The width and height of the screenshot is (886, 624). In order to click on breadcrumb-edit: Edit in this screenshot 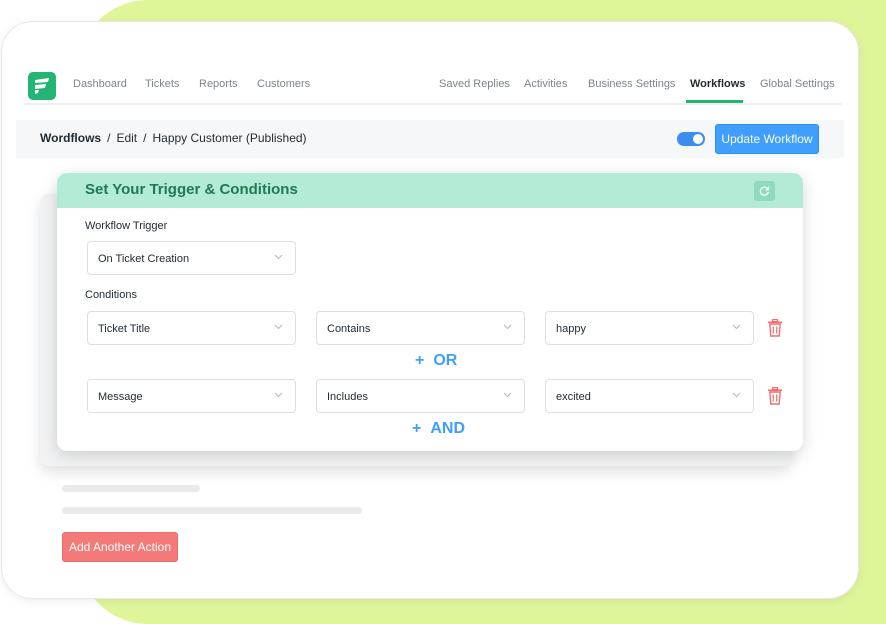, I will do `click(126, 138)`.